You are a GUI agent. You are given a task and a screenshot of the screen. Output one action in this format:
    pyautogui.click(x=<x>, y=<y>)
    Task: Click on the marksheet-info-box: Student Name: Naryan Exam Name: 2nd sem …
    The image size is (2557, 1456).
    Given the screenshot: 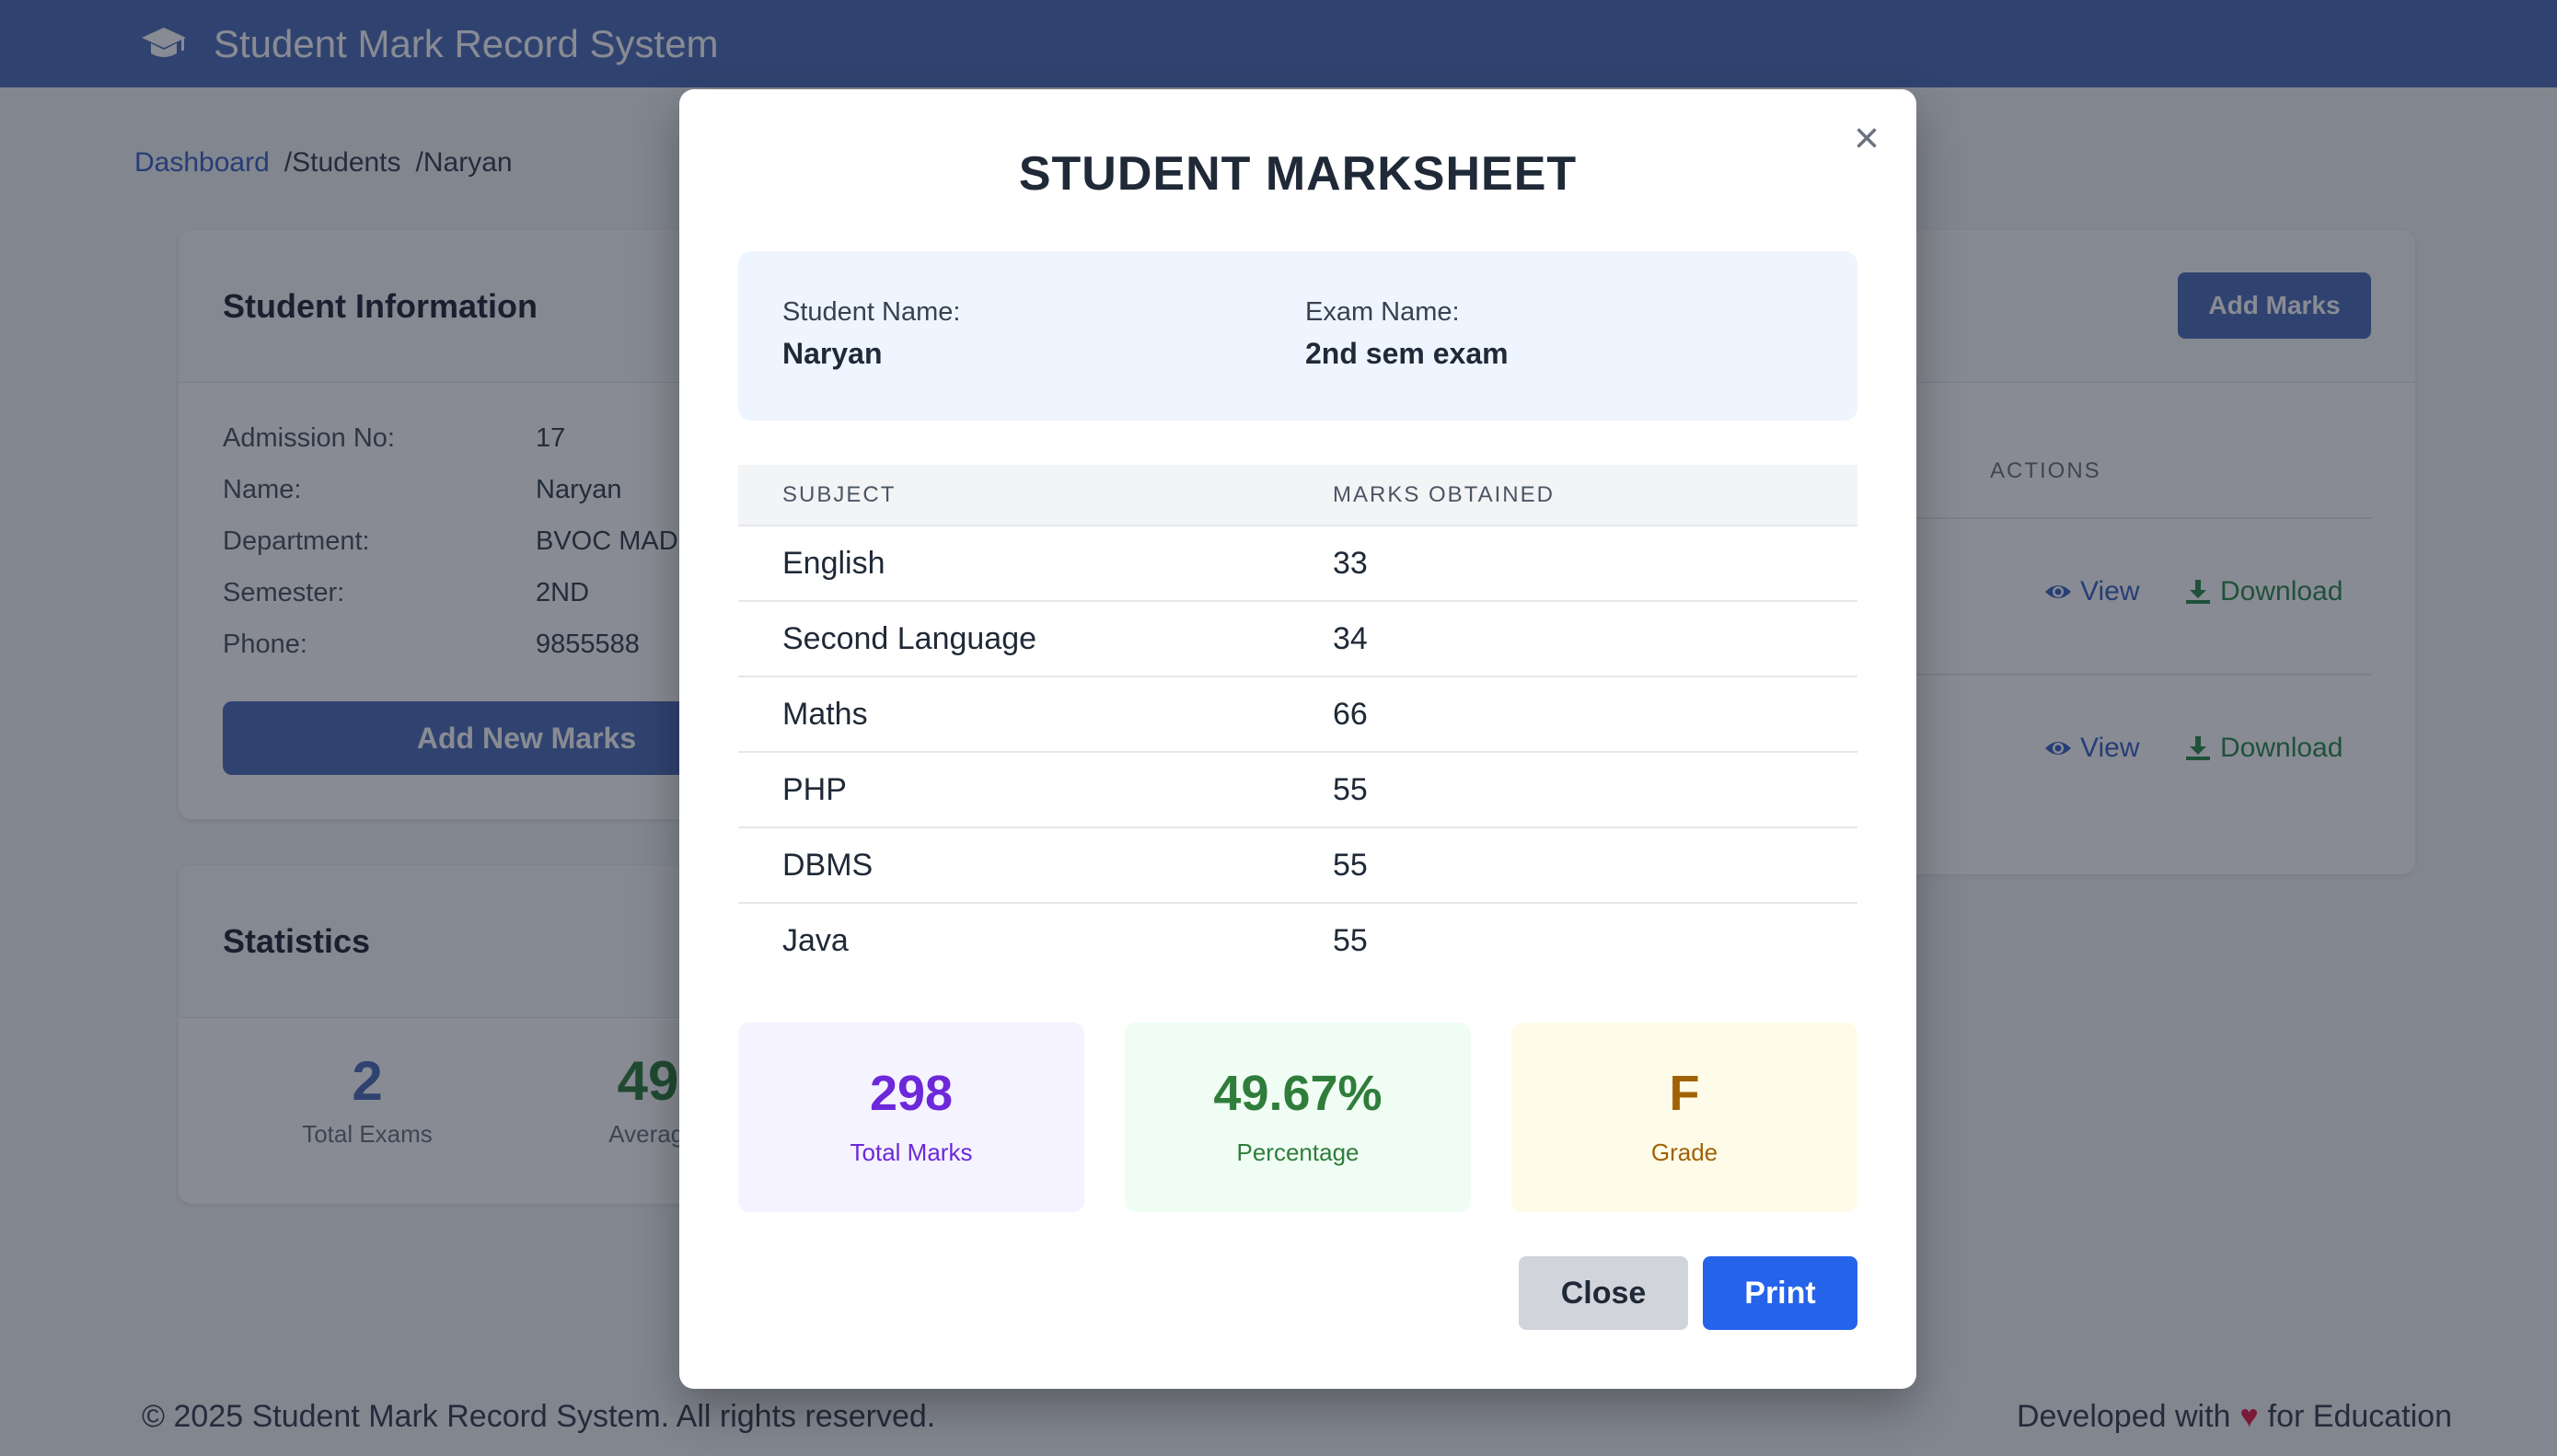 What is the action you would take?
    pyautogui.click(x=1297, y=336)
    